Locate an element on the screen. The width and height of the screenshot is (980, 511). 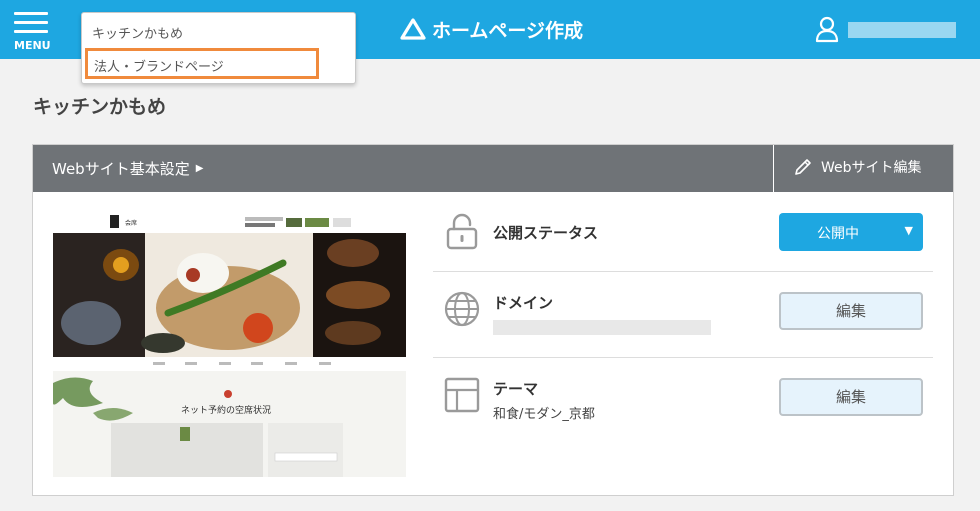
edit-site-button: Webサイト編集 is located at coordinates (857, 167).